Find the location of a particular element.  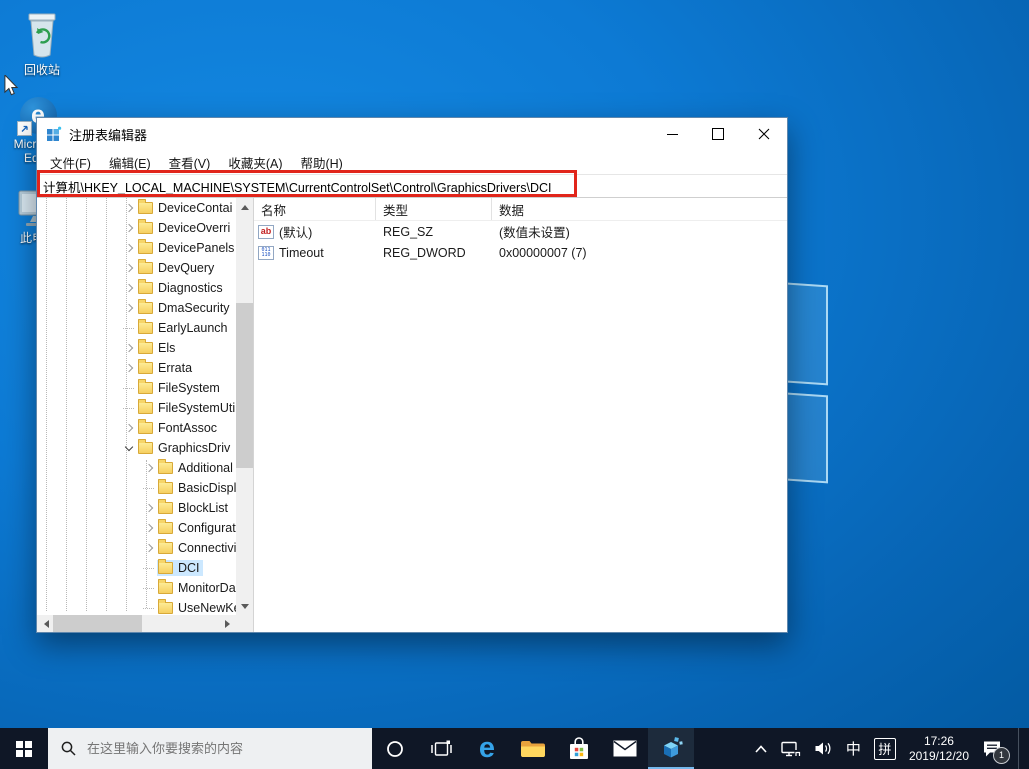

value-row-default: (默认) REG_SZ (数值未设置) is located at coordinates (520, 231).